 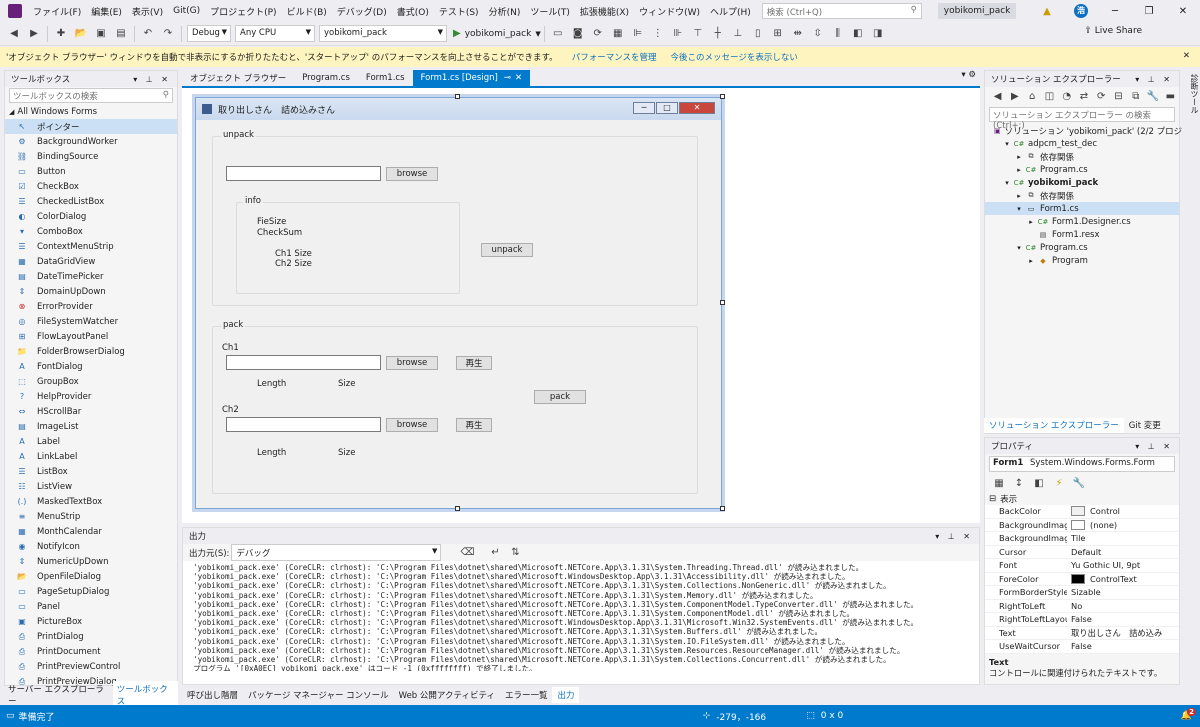 What do you see at coordinates (560, 397) in the screenshot?
I see `pack-button: pack` at bounding box center [560, 397].